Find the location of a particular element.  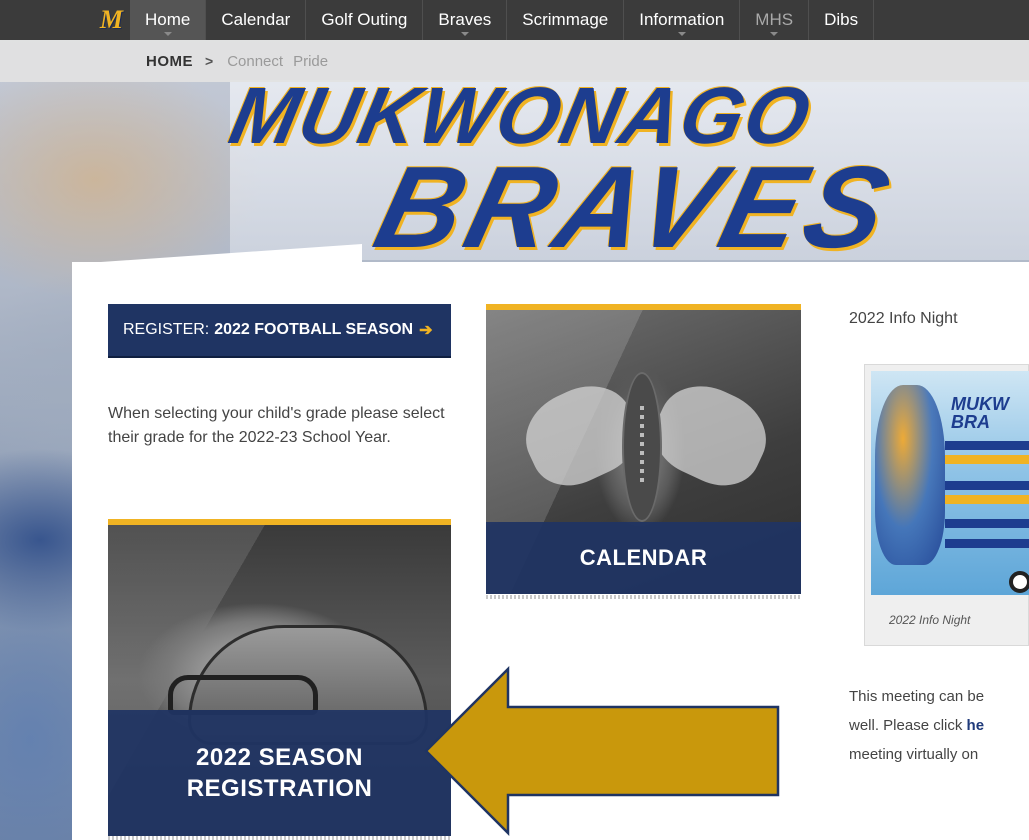

panel-notch is located at coordinates (217, 254).